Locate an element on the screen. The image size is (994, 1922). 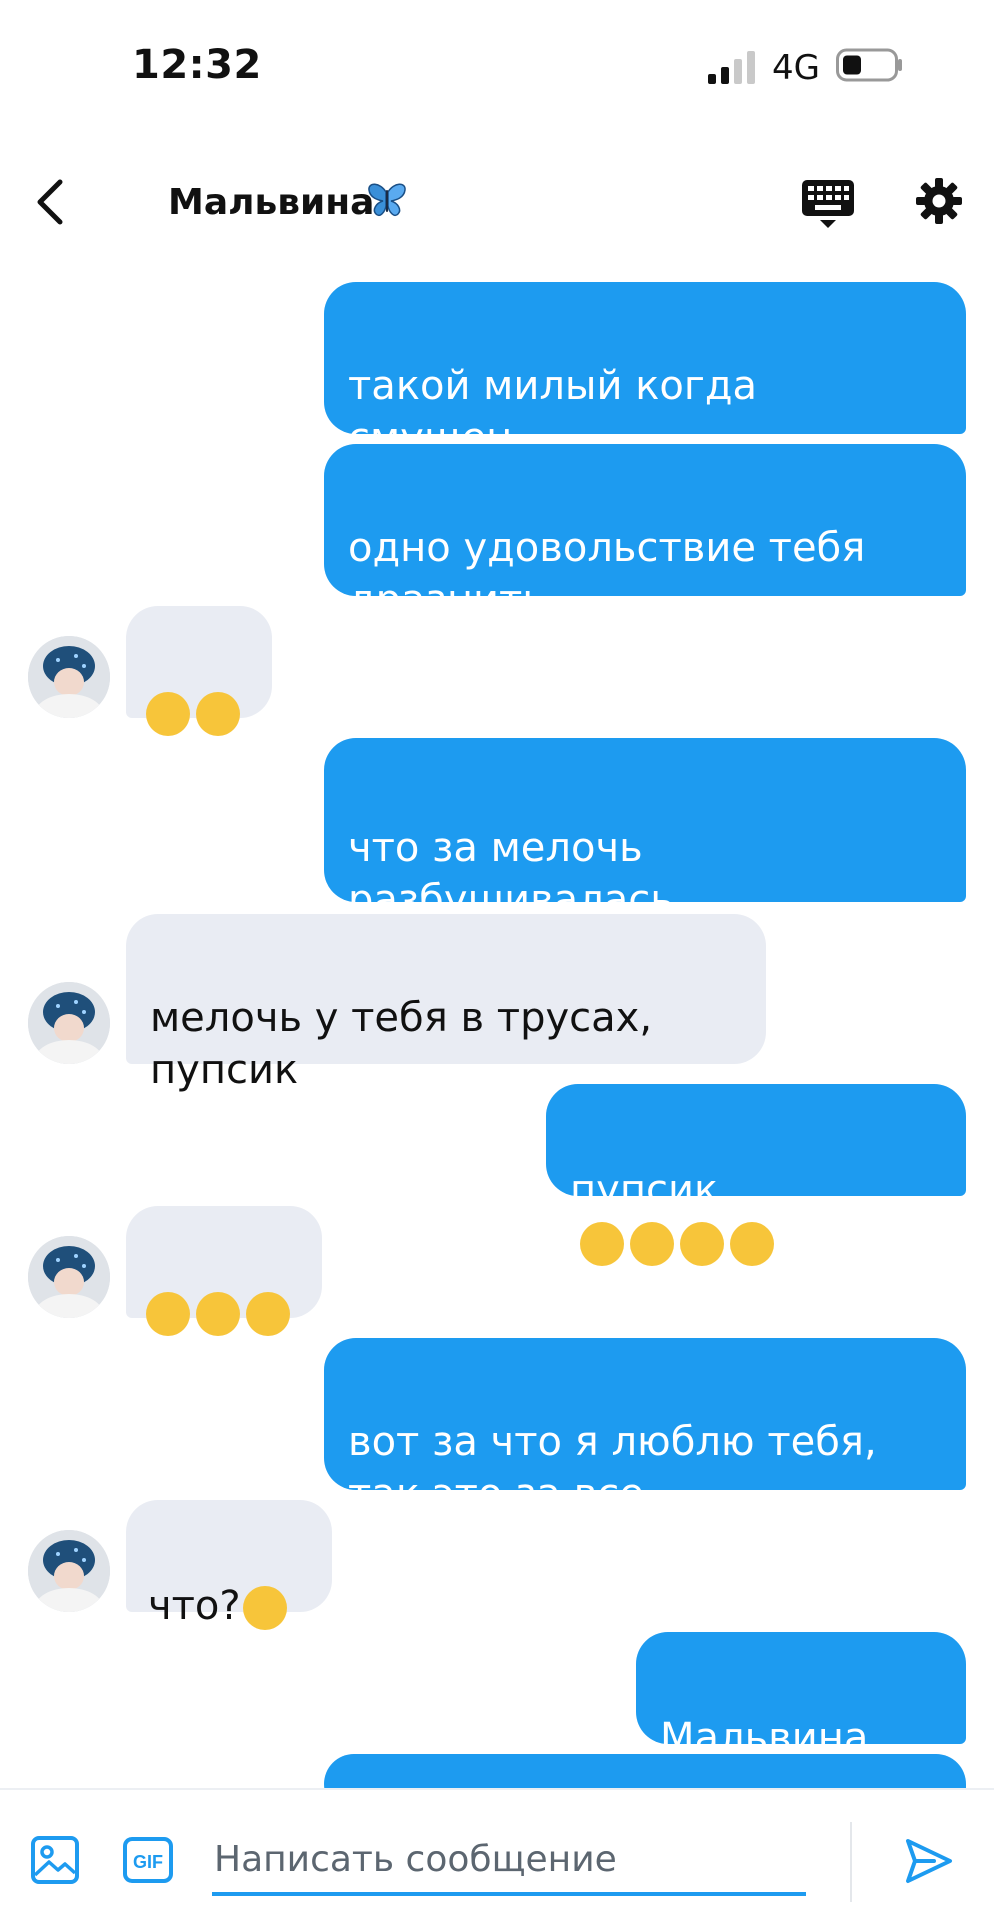
divider is located at coordinates (851, 1862).